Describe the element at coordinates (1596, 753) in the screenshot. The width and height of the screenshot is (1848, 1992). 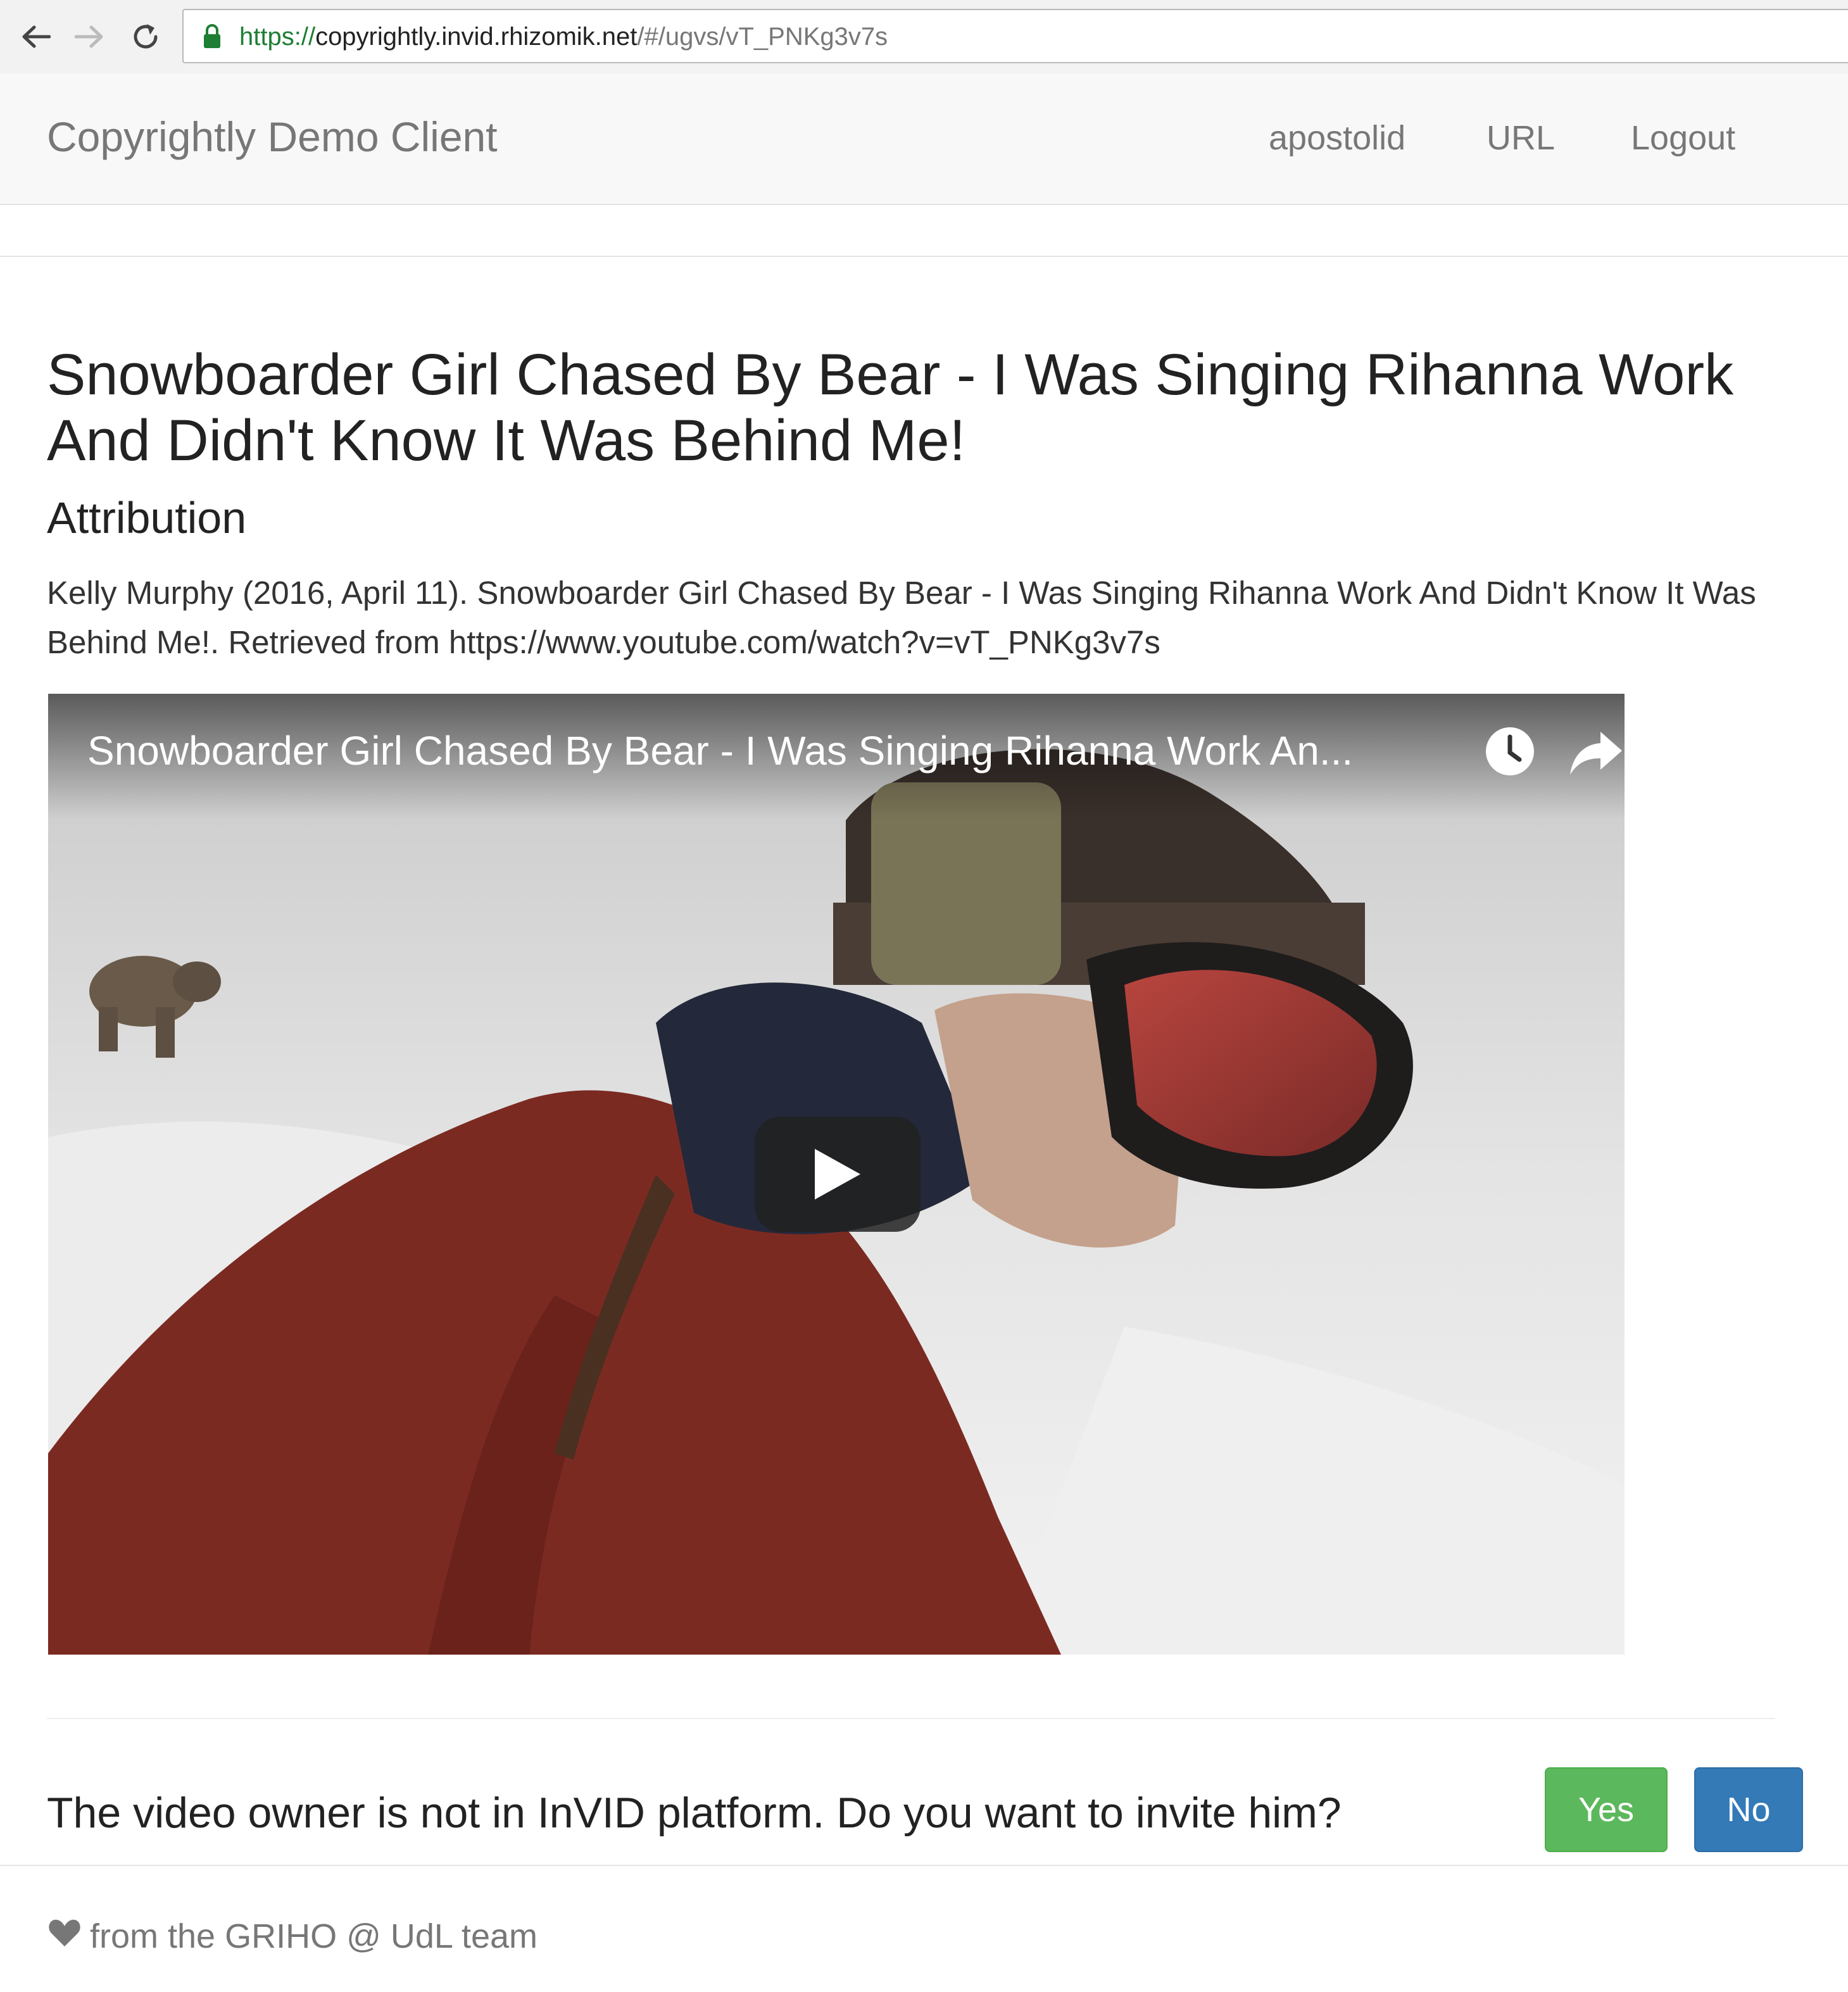
I see `share-icon` at that location.